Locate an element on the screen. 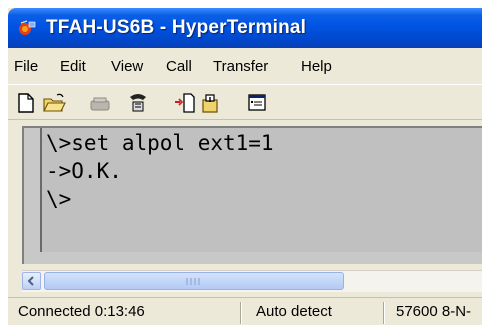 This screenshot has height=325, width=482. menu-bar: File Edit View Call Transfer Help is located at coordinates (245, 67).